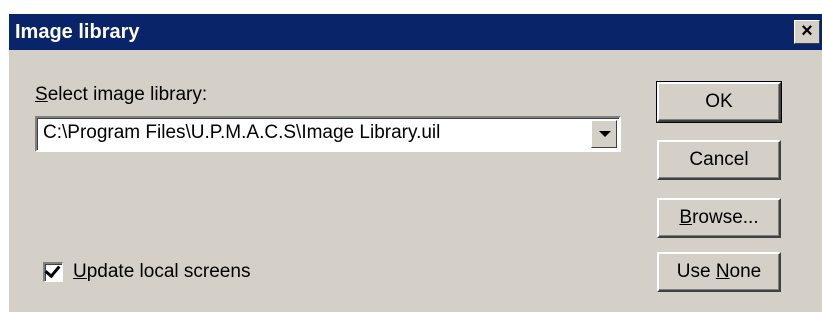 This screenshot has height=312, width=822. Describe the element at coordinates (719, 160) in the screenshot. I see `cancel-button: Cancel` at that location.